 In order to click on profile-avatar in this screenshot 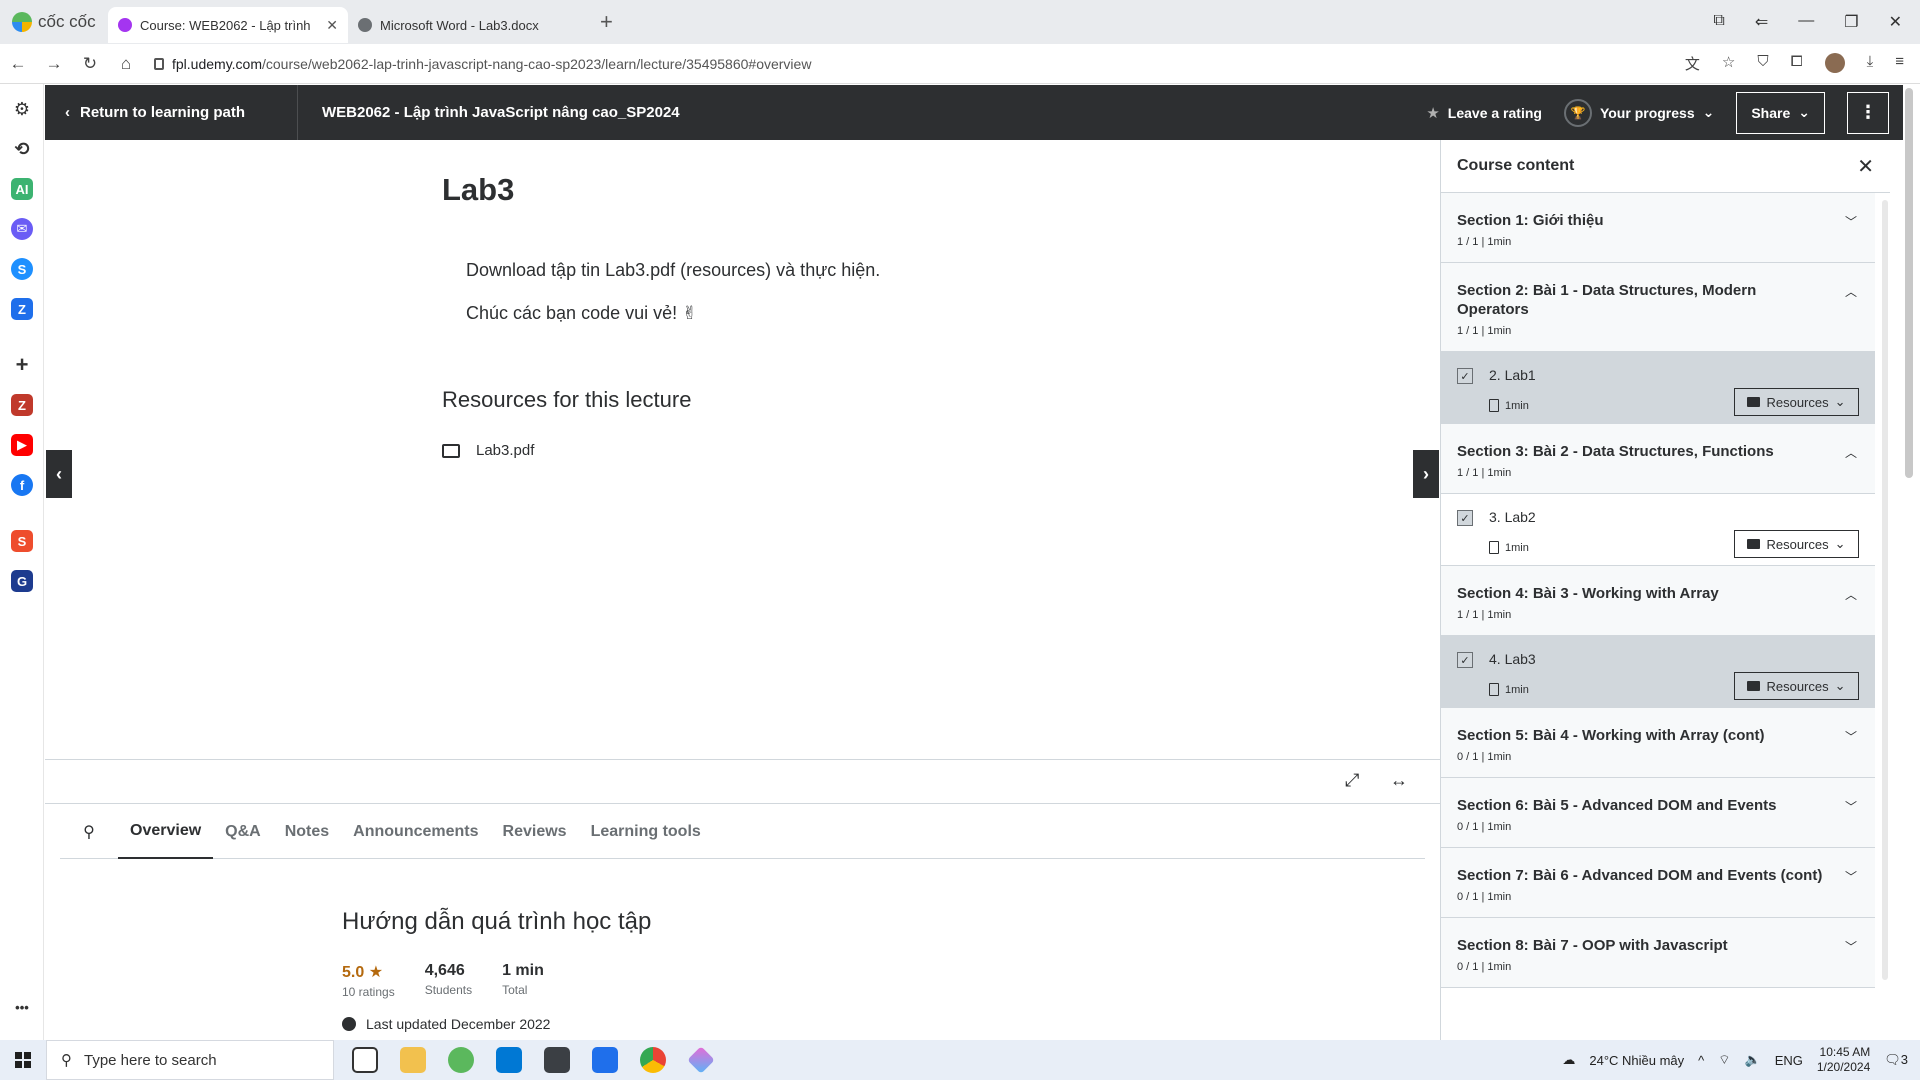, I will do `click(1834, 63)`.